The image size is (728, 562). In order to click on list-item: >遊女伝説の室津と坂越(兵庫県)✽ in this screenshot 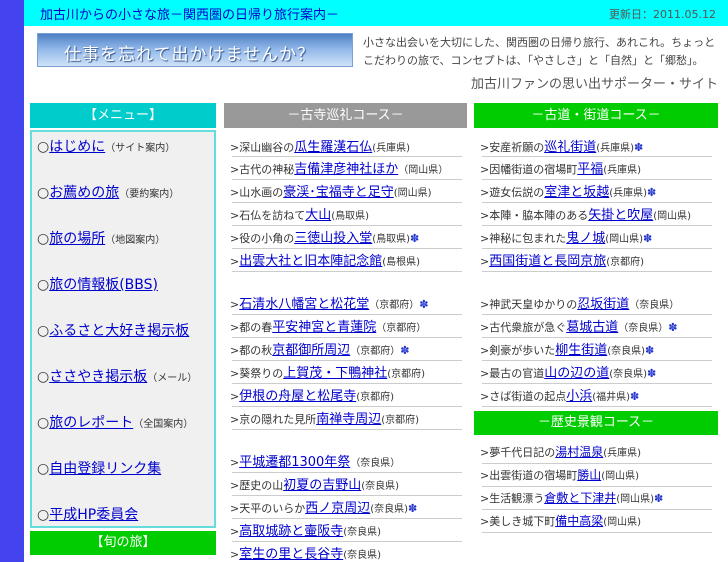, I will do `click(568, 190)`.